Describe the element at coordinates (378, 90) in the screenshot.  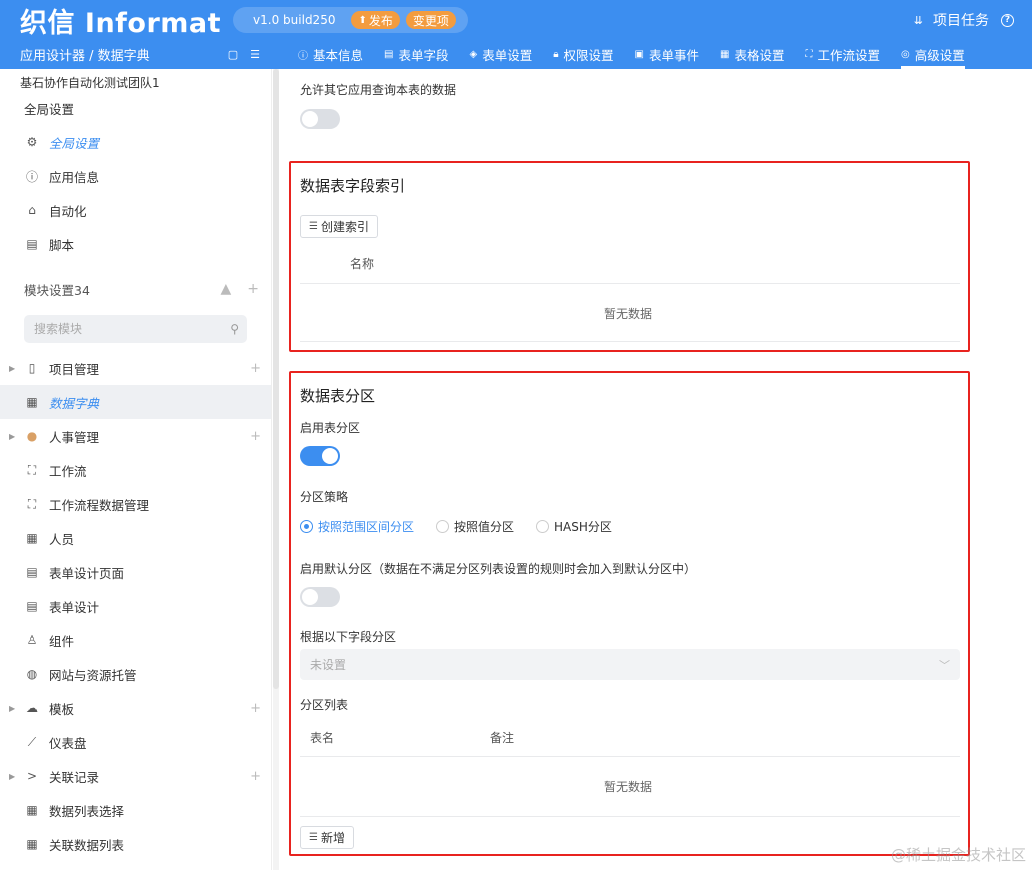
I see `allow-query-label: 允许其它应用查询本表的数据` at that location.